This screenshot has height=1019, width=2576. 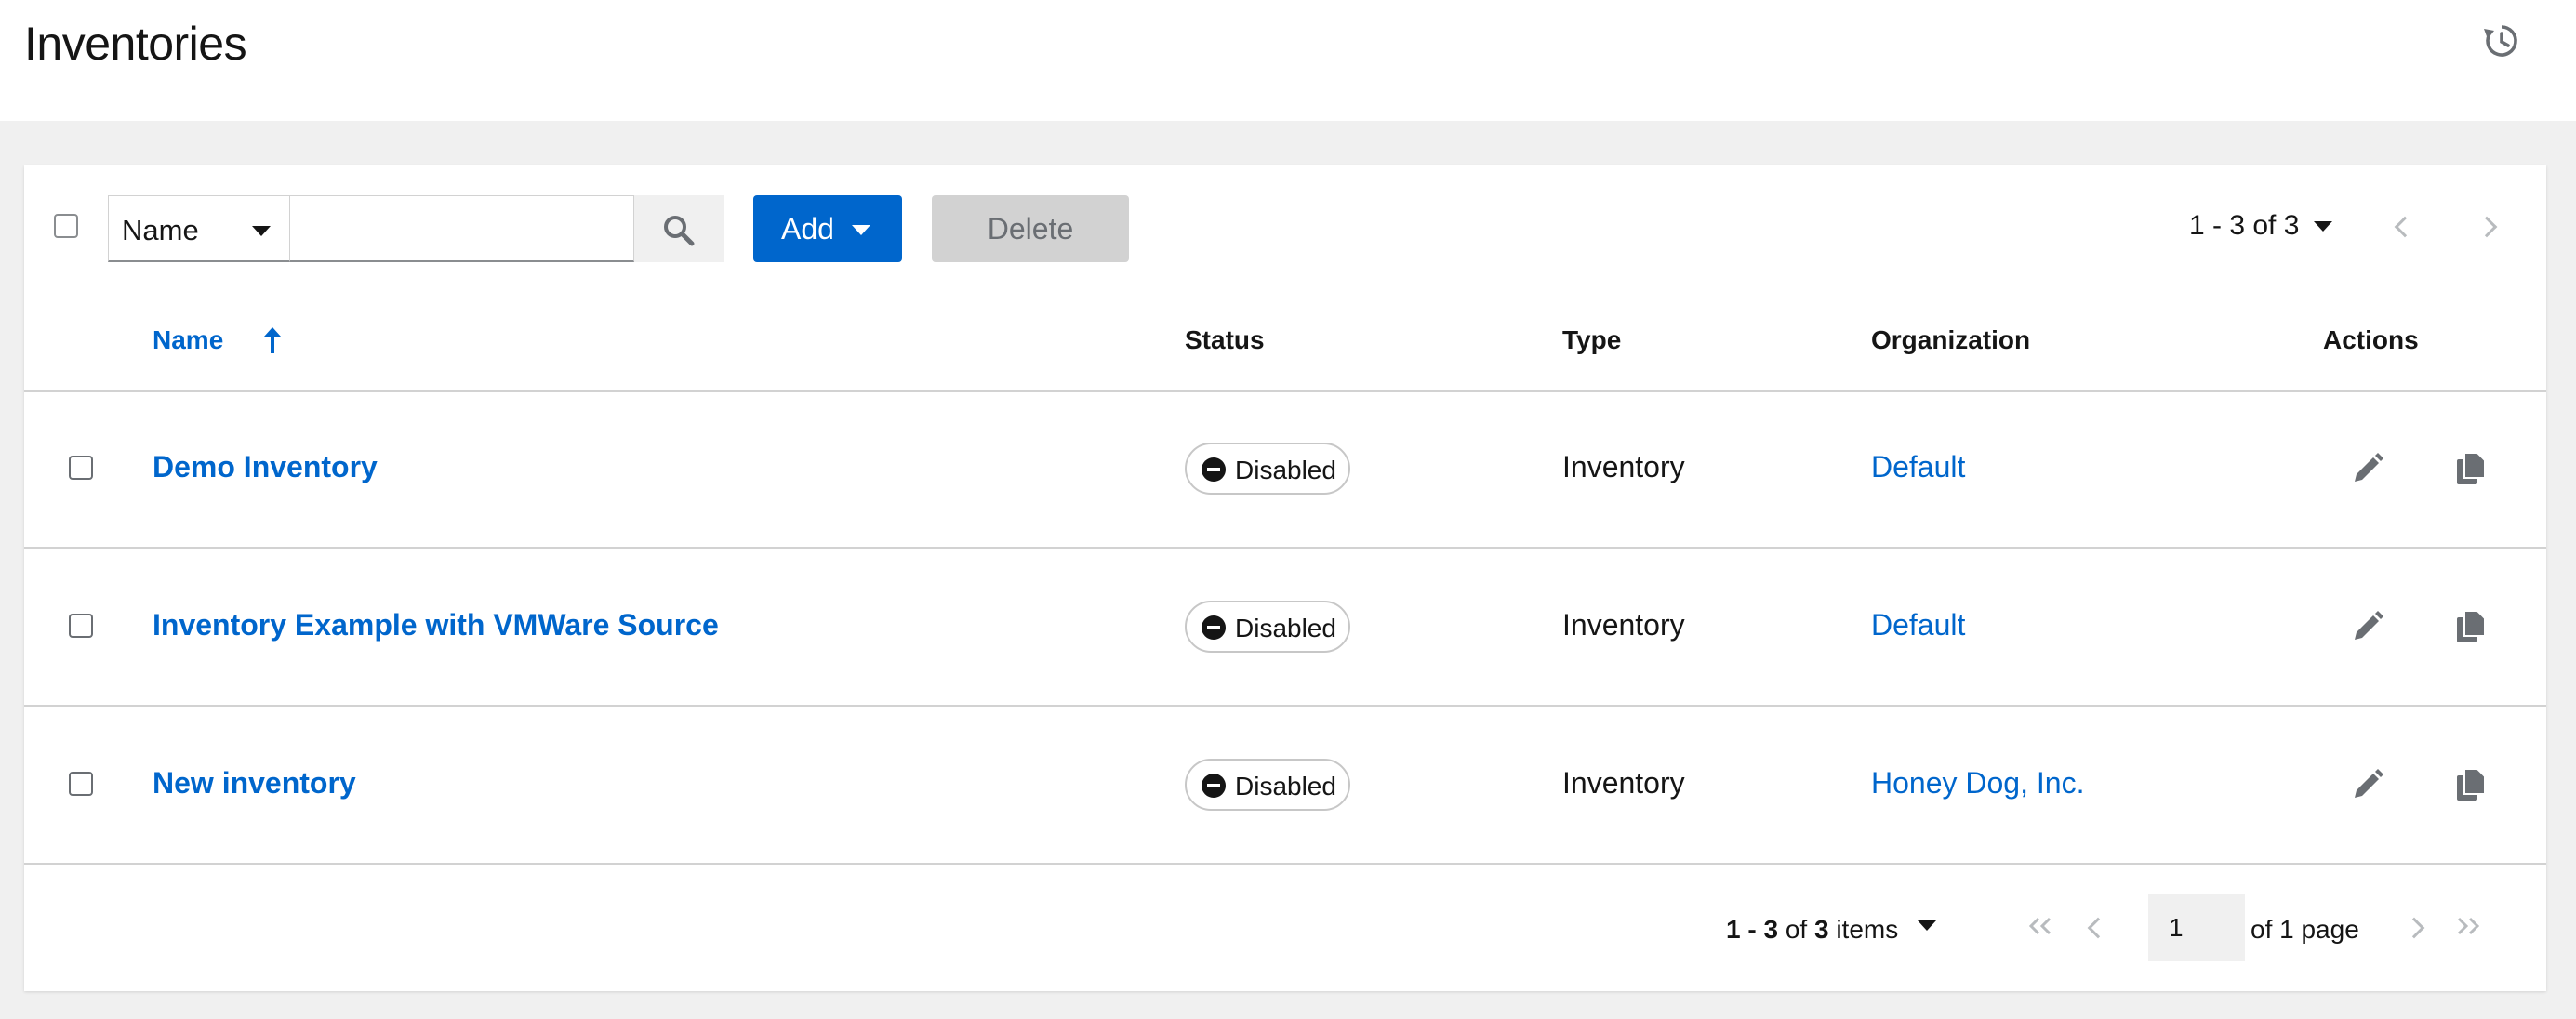 What do you see at coordinates (1796, 930) in the screenshot?
I see `range-of: of` at bounding box center [1796, 930].